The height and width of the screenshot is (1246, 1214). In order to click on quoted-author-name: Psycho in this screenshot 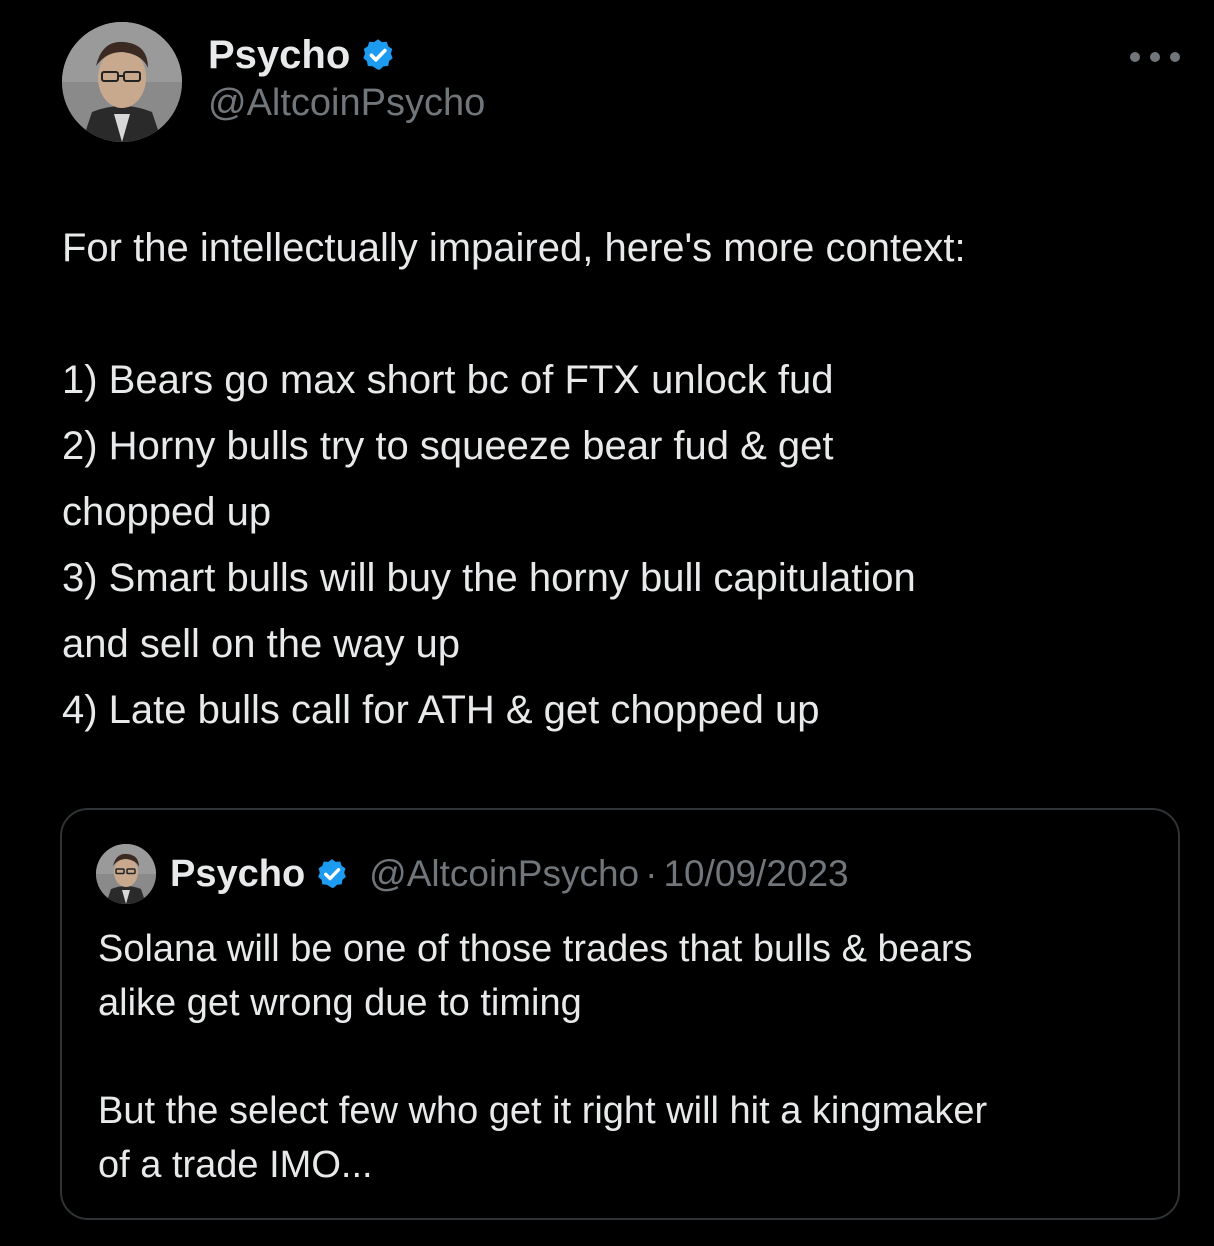, I will do `click(237, 874)`.